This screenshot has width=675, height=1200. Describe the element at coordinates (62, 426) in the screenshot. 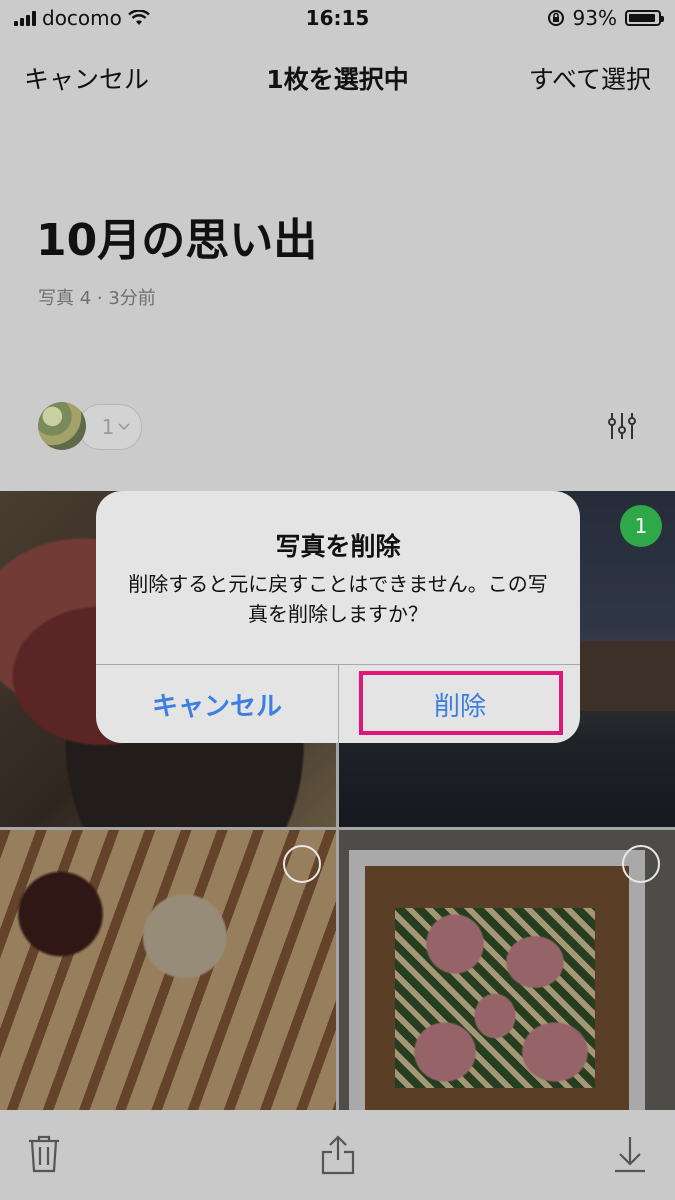

I see `avatar` at that location.